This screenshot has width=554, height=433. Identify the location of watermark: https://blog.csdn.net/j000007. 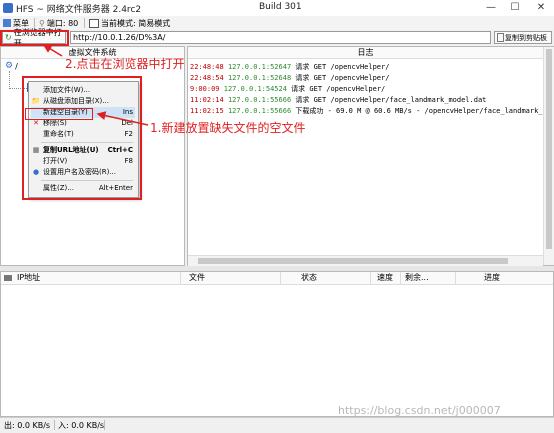
(419, 410).